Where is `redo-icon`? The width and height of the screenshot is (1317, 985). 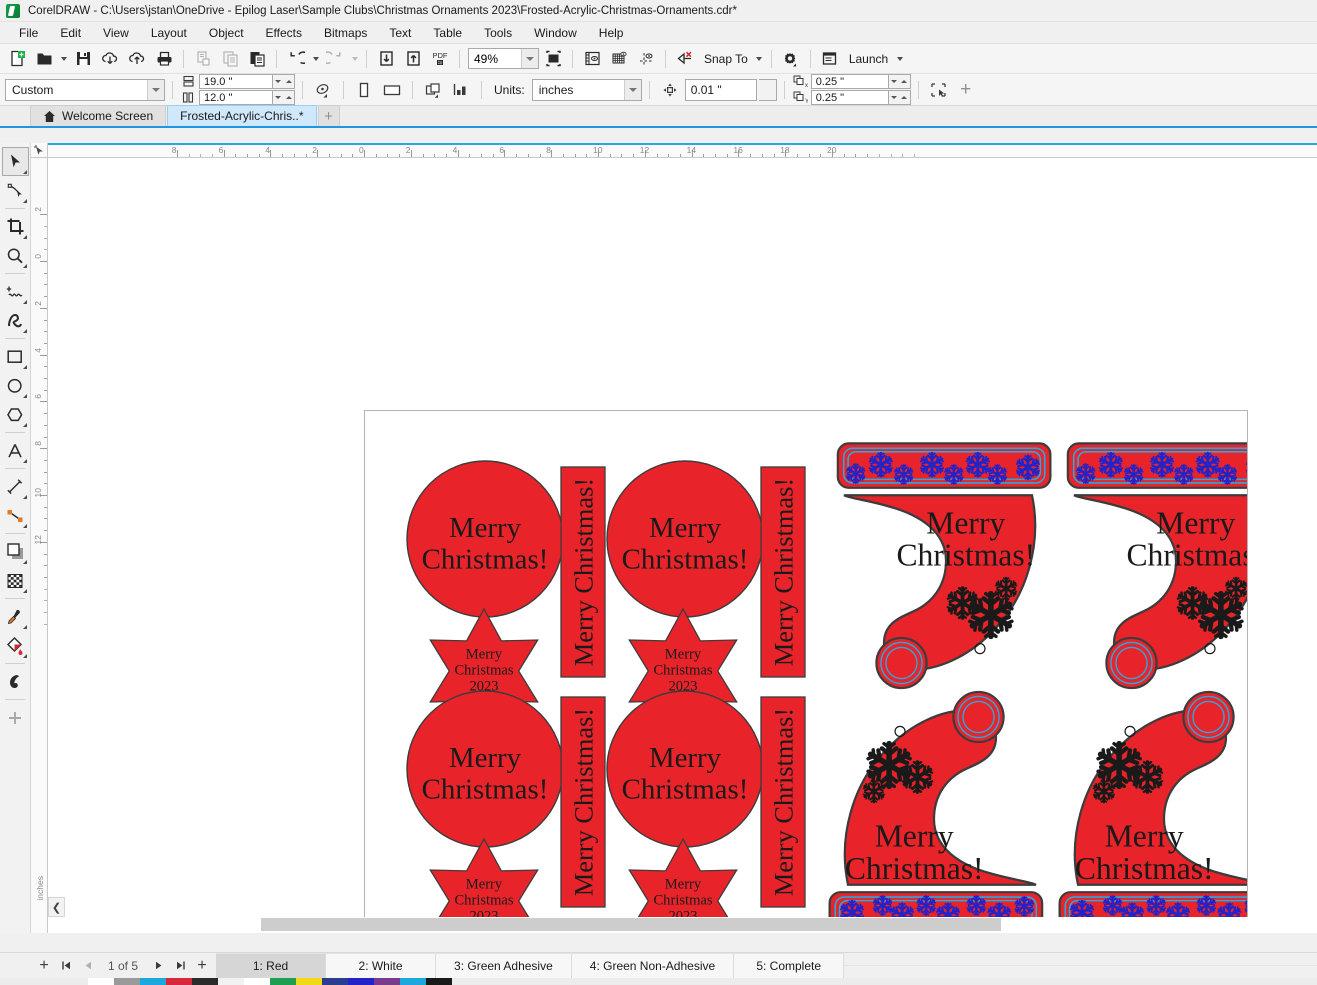 redo-icon is located at coordinates (335, 59).